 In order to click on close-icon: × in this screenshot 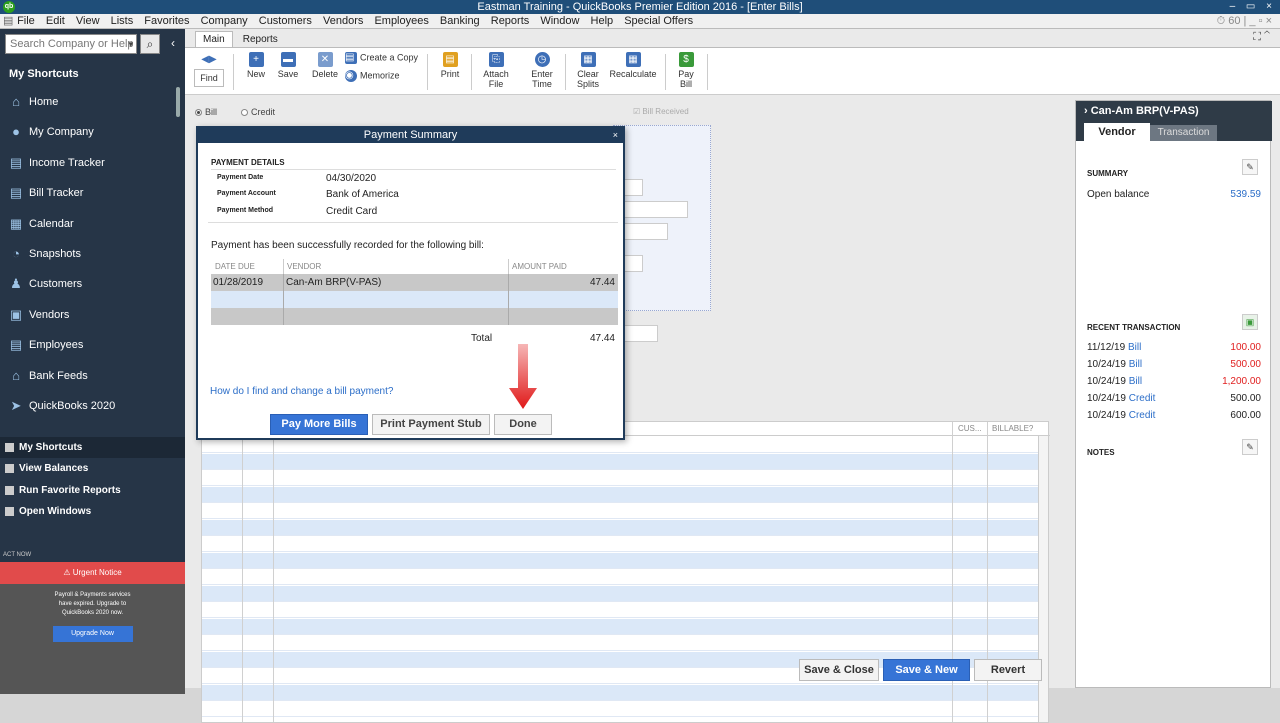, I will do `click(615, 135)`.